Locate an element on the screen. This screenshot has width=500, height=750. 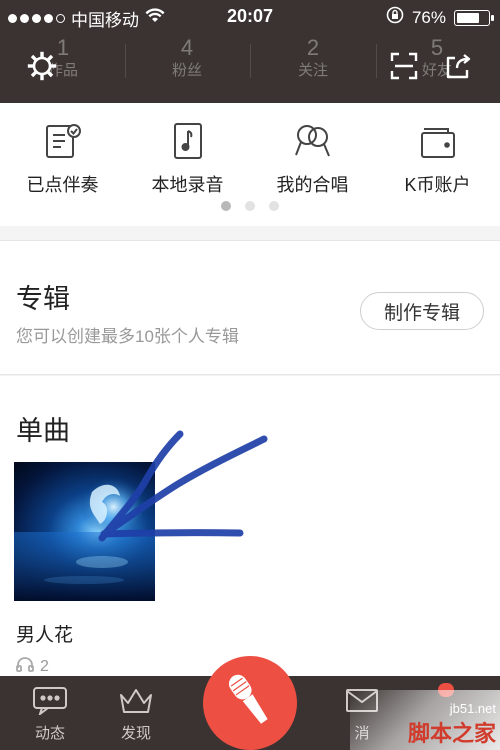
chorus-icon is located at coordinates (313, 141).